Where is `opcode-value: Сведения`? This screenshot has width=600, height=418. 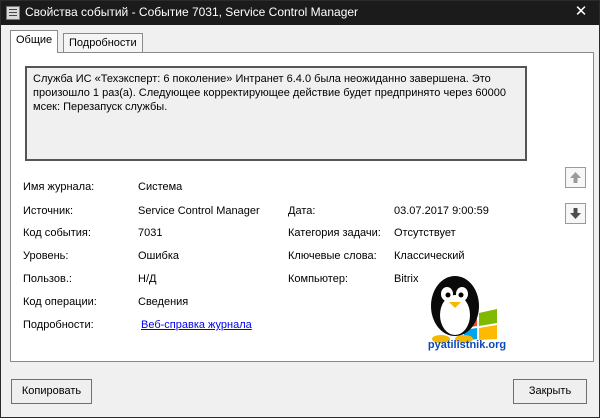 opcode-value: Сведения is located at coordinates (163, 302).